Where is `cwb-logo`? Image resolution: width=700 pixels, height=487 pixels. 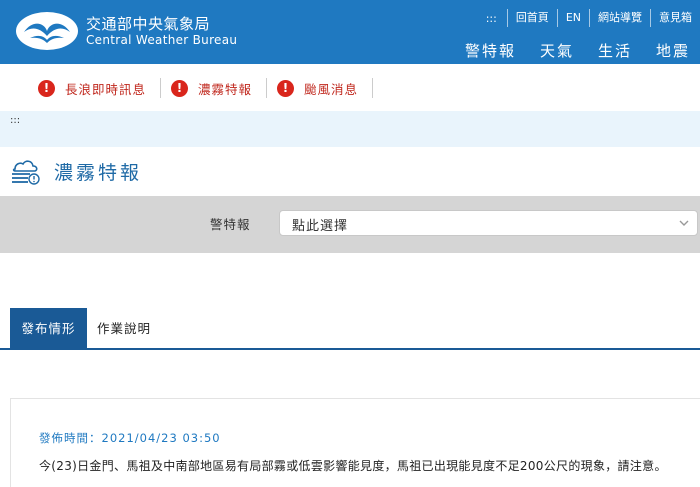
cwb-logo is located at coordinates (47, 31).